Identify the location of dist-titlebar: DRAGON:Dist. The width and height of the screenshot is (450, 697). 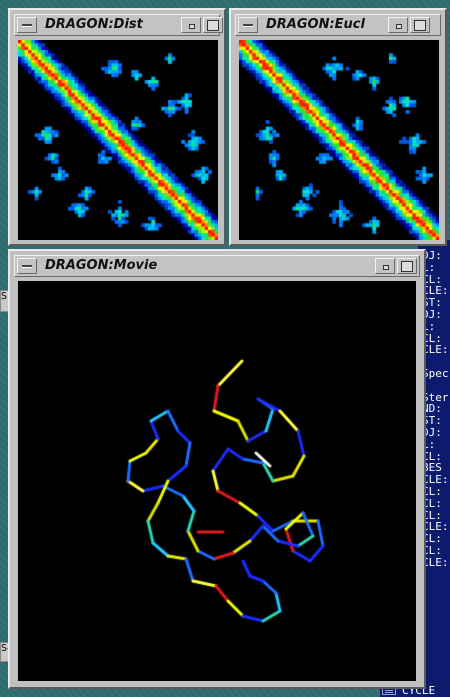
(118, 25).